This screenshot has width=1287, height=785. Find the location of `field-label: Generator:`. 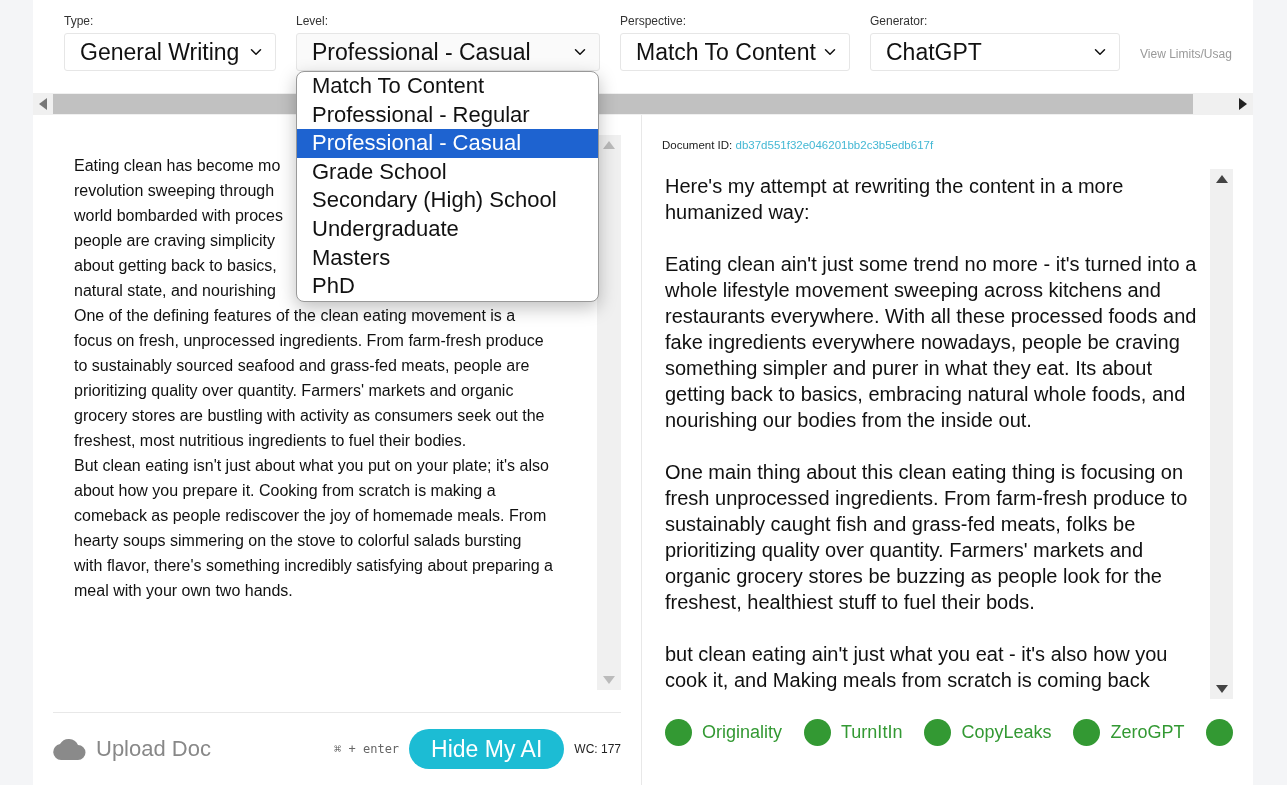

field-label: Generator: is located at coordinates (899, 21).